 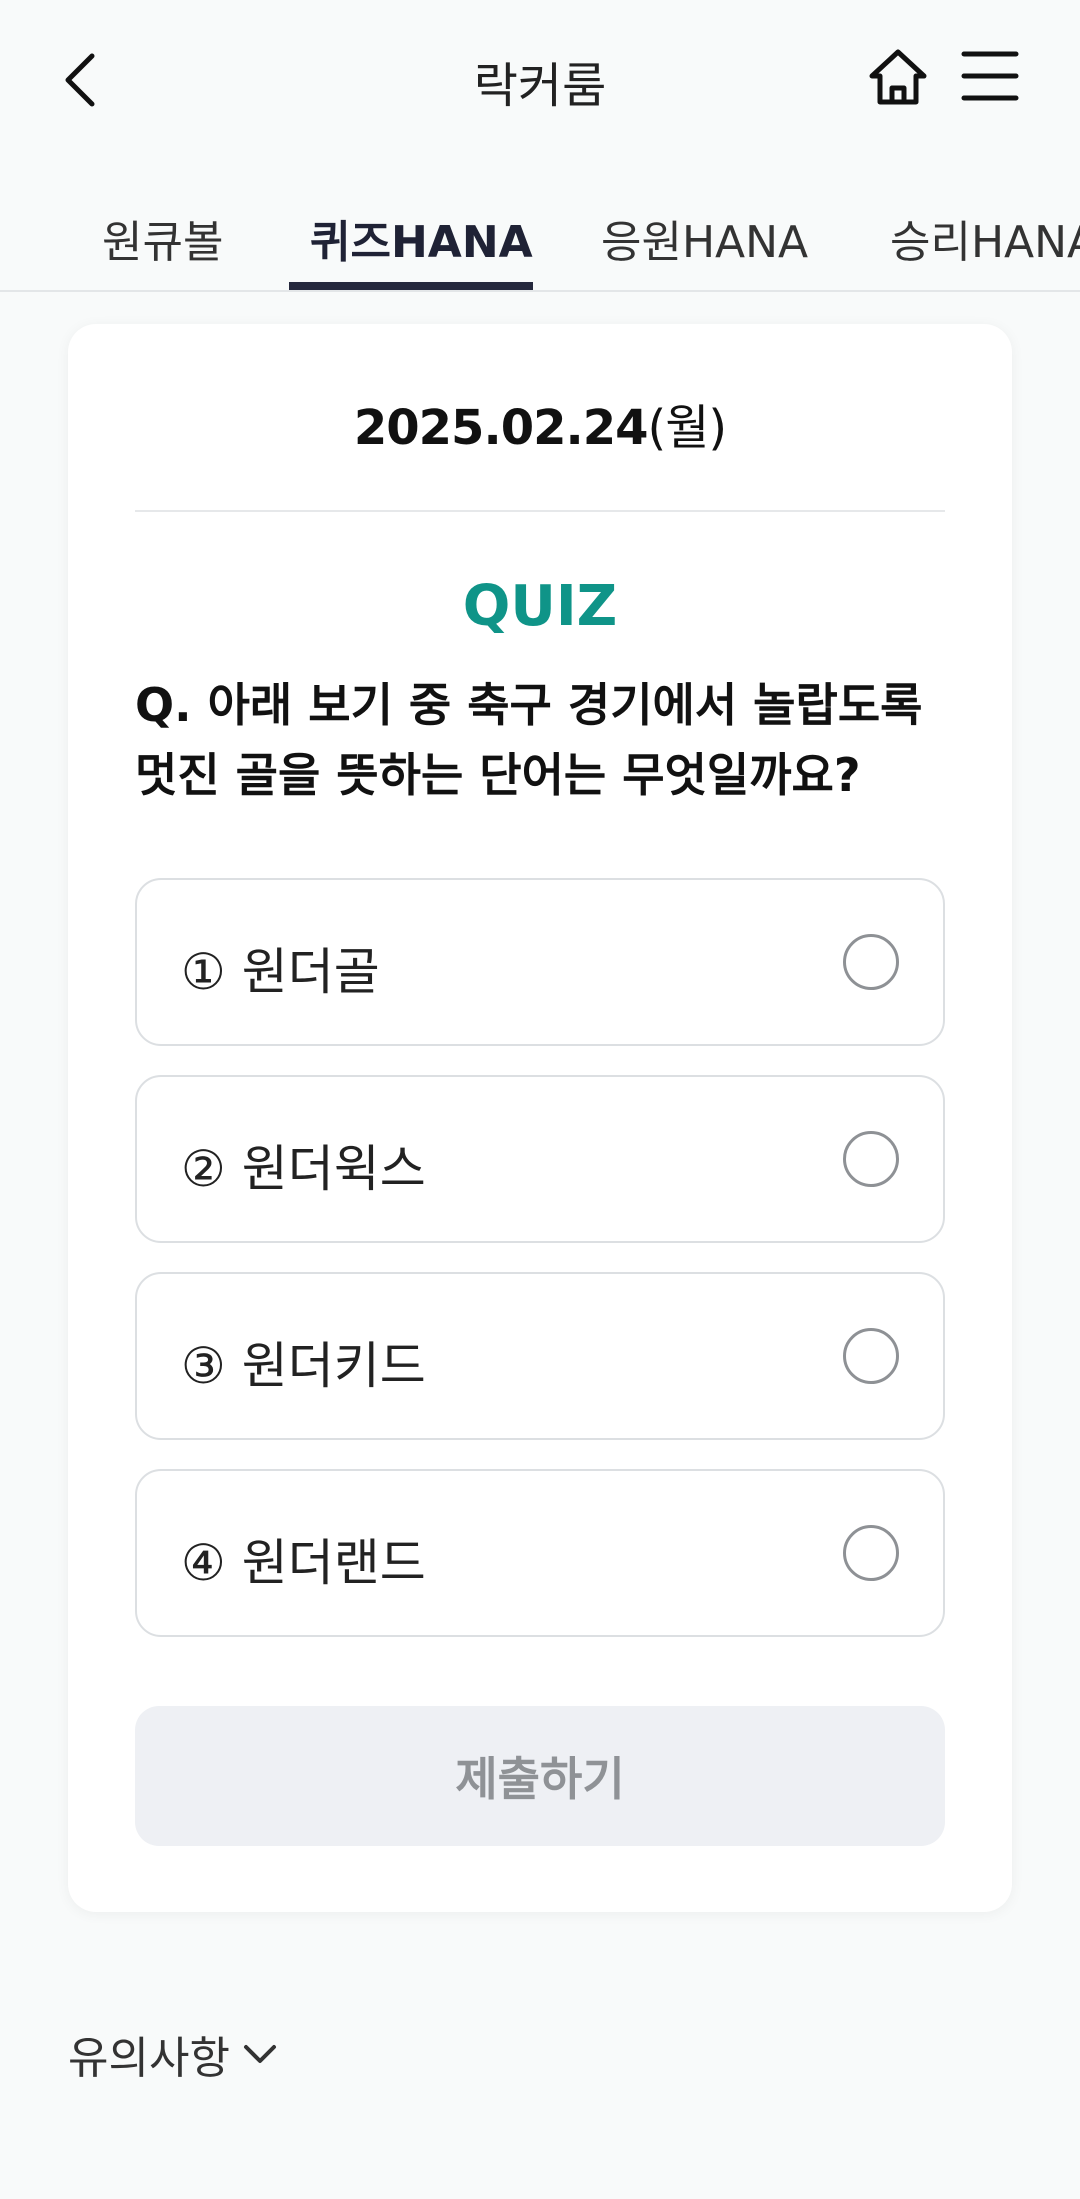 I want to click on quiz-label: QUIZ, so click(x=540, y=606).